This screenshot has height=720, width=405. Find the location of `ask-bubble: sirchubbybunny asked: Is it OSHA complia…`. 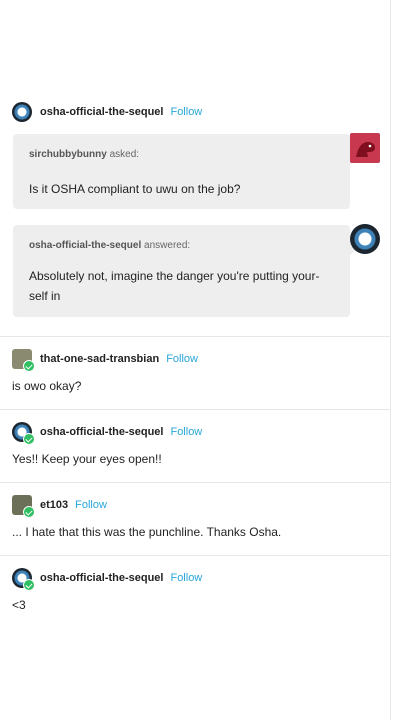

ask-bubble: sirchubbybunny asked: Is it OSHA complia… is located at coordinates (186, 171).